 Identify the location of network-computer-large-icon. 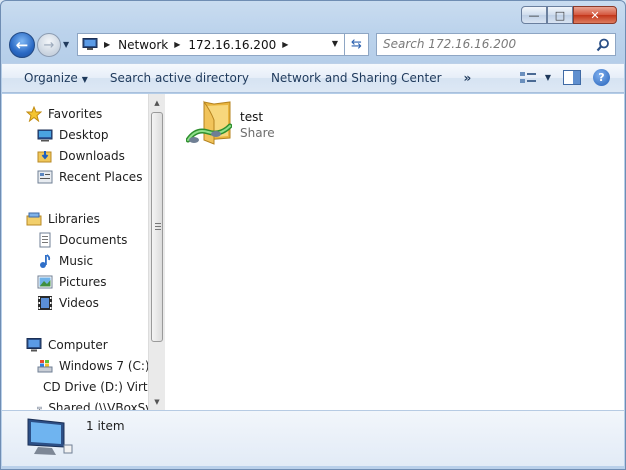
(50, 436).